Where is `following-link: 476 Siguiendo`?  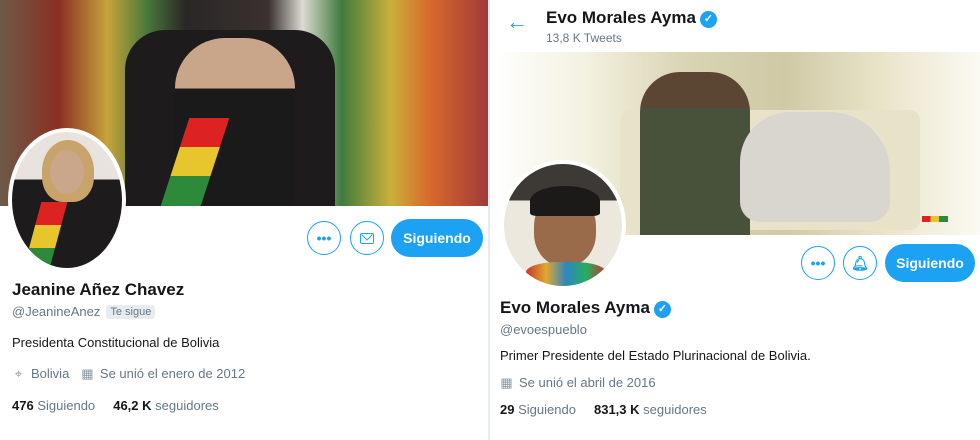
following-link: 476 Siguiendo is located at coordinates (53, 405).